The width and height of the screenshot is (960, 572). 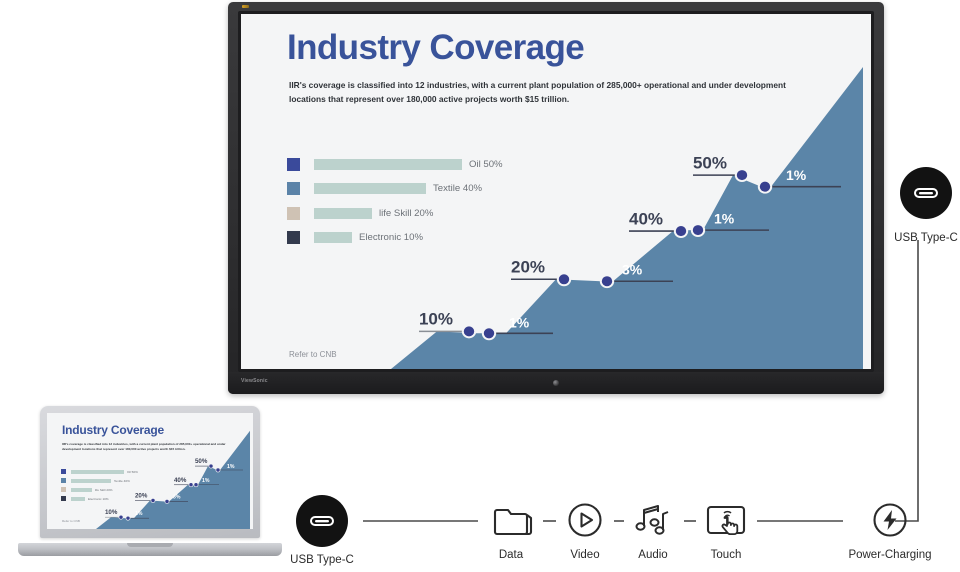 I want to click on legend-bar-textile, so click(x=370, y=189).